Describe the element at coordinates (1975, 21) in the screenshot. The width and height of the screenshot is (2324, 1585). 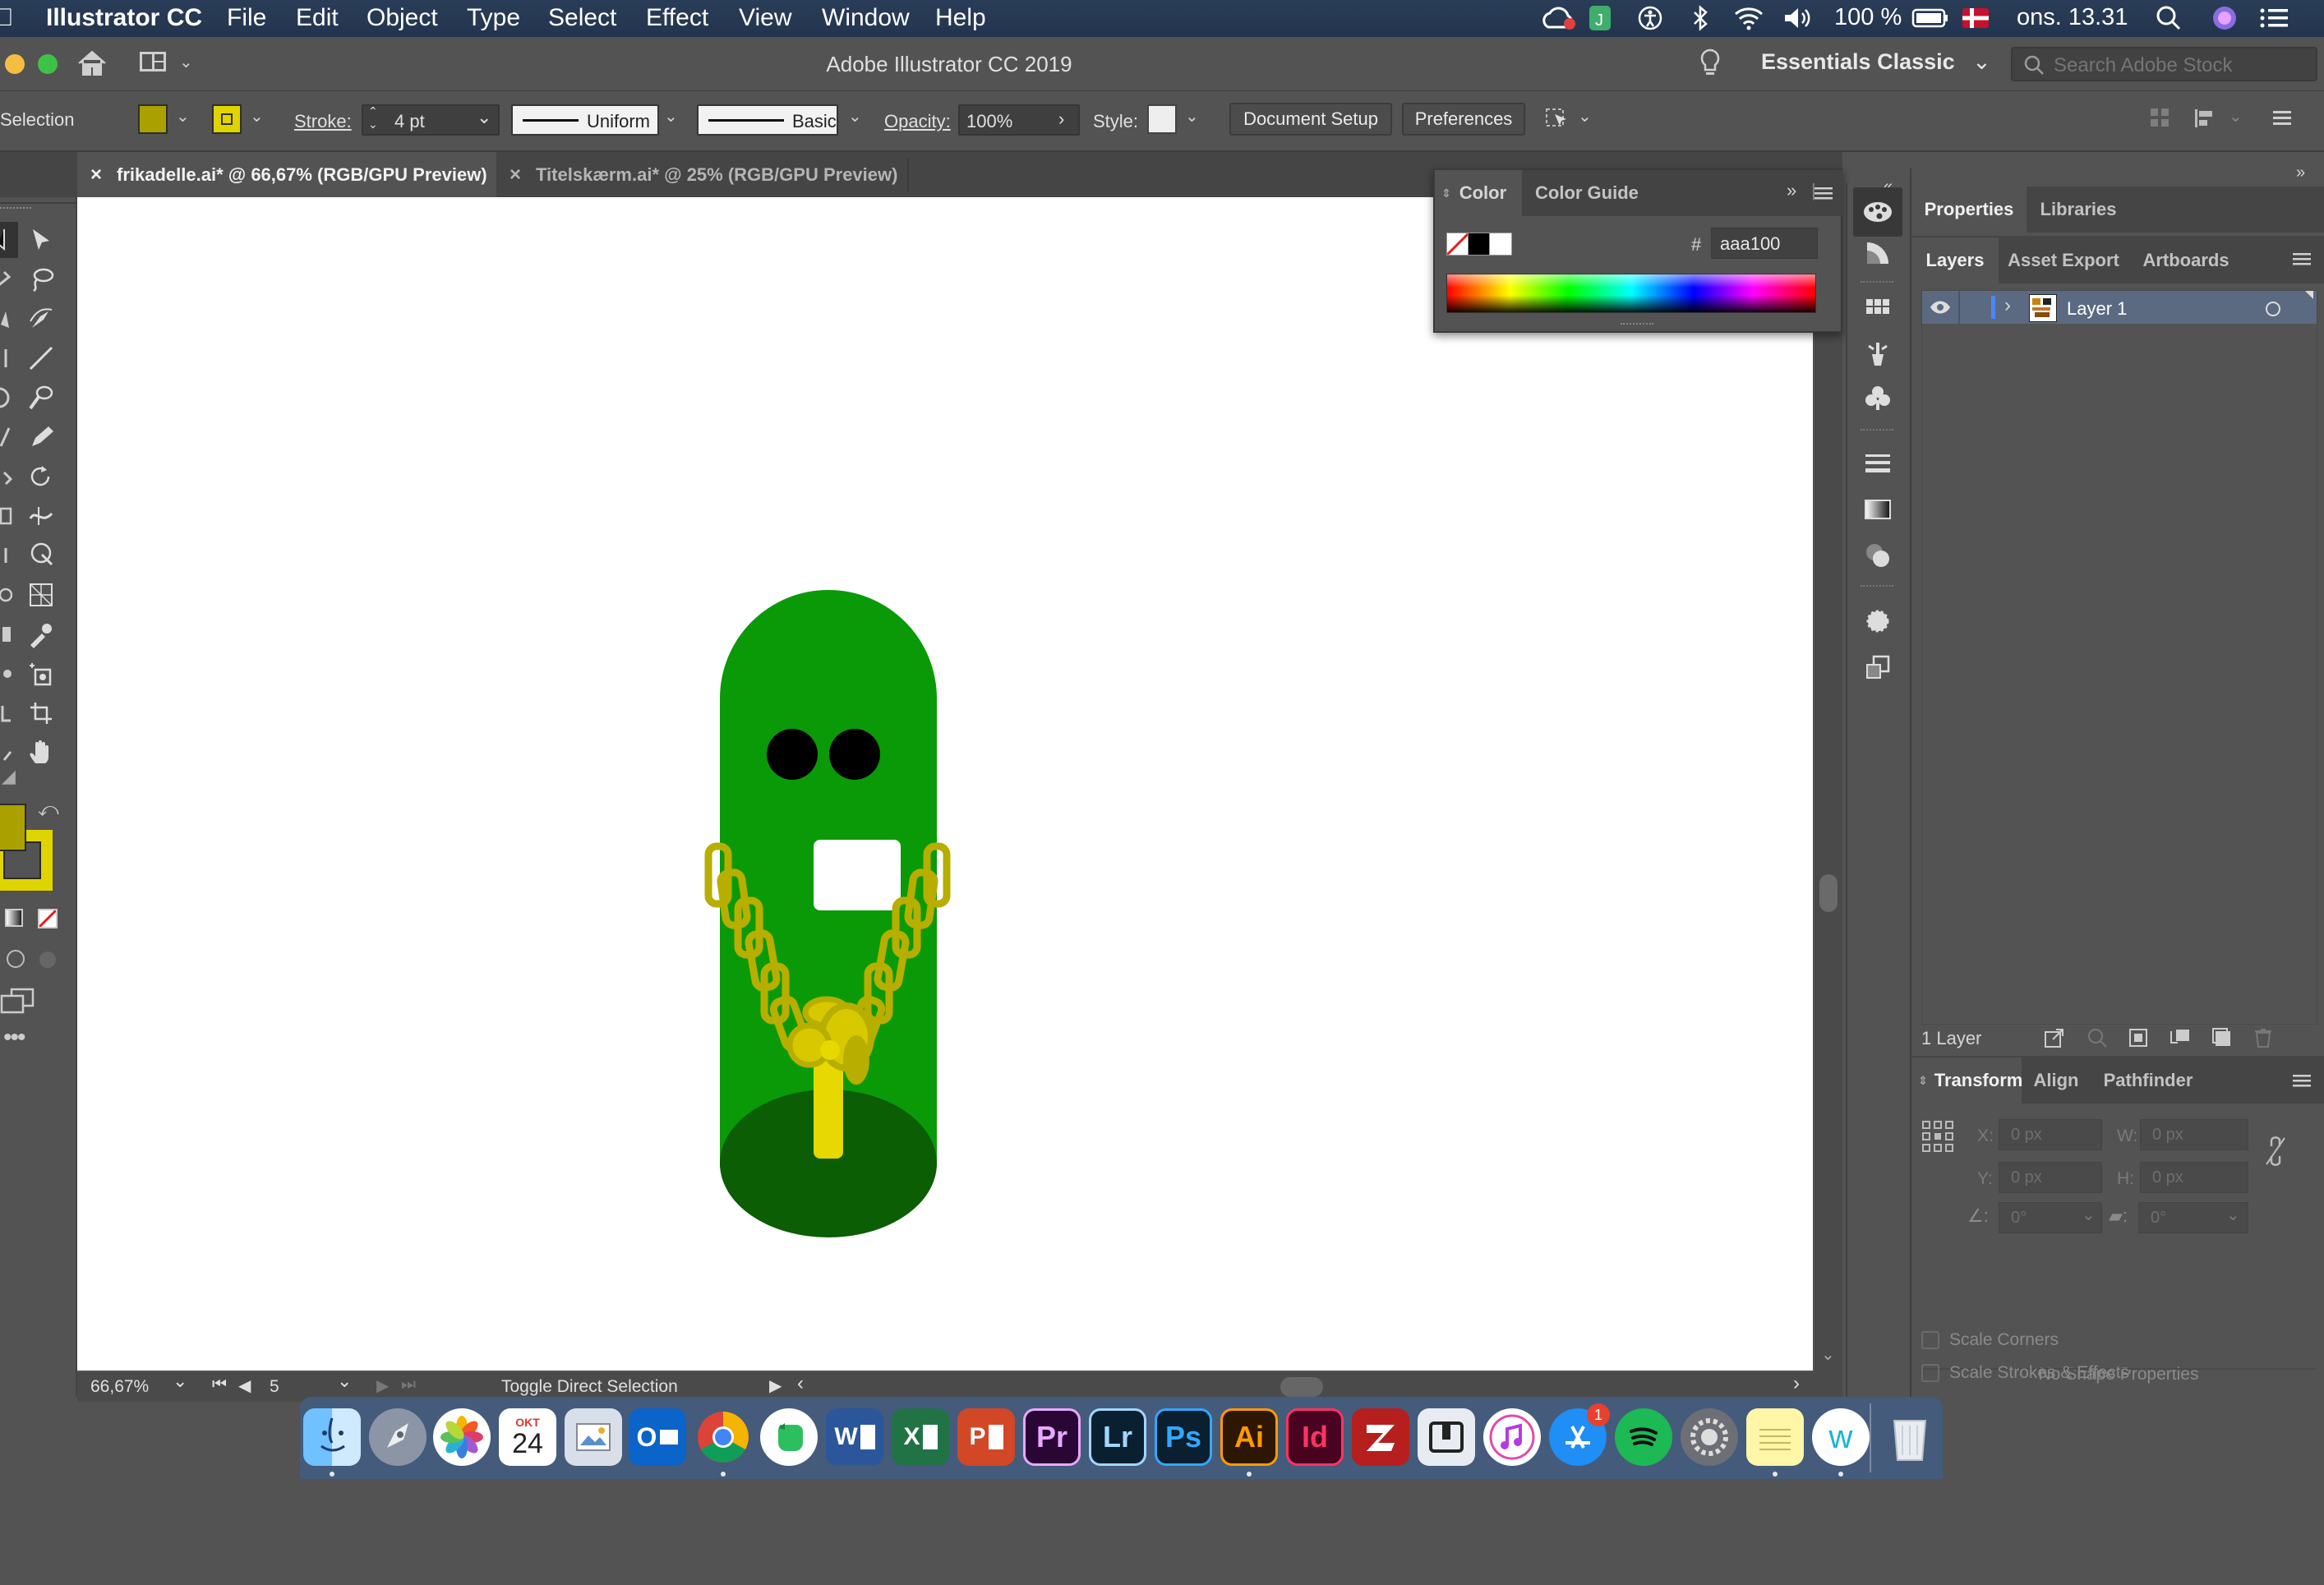
I see `flag-denmark-icon` at that location.